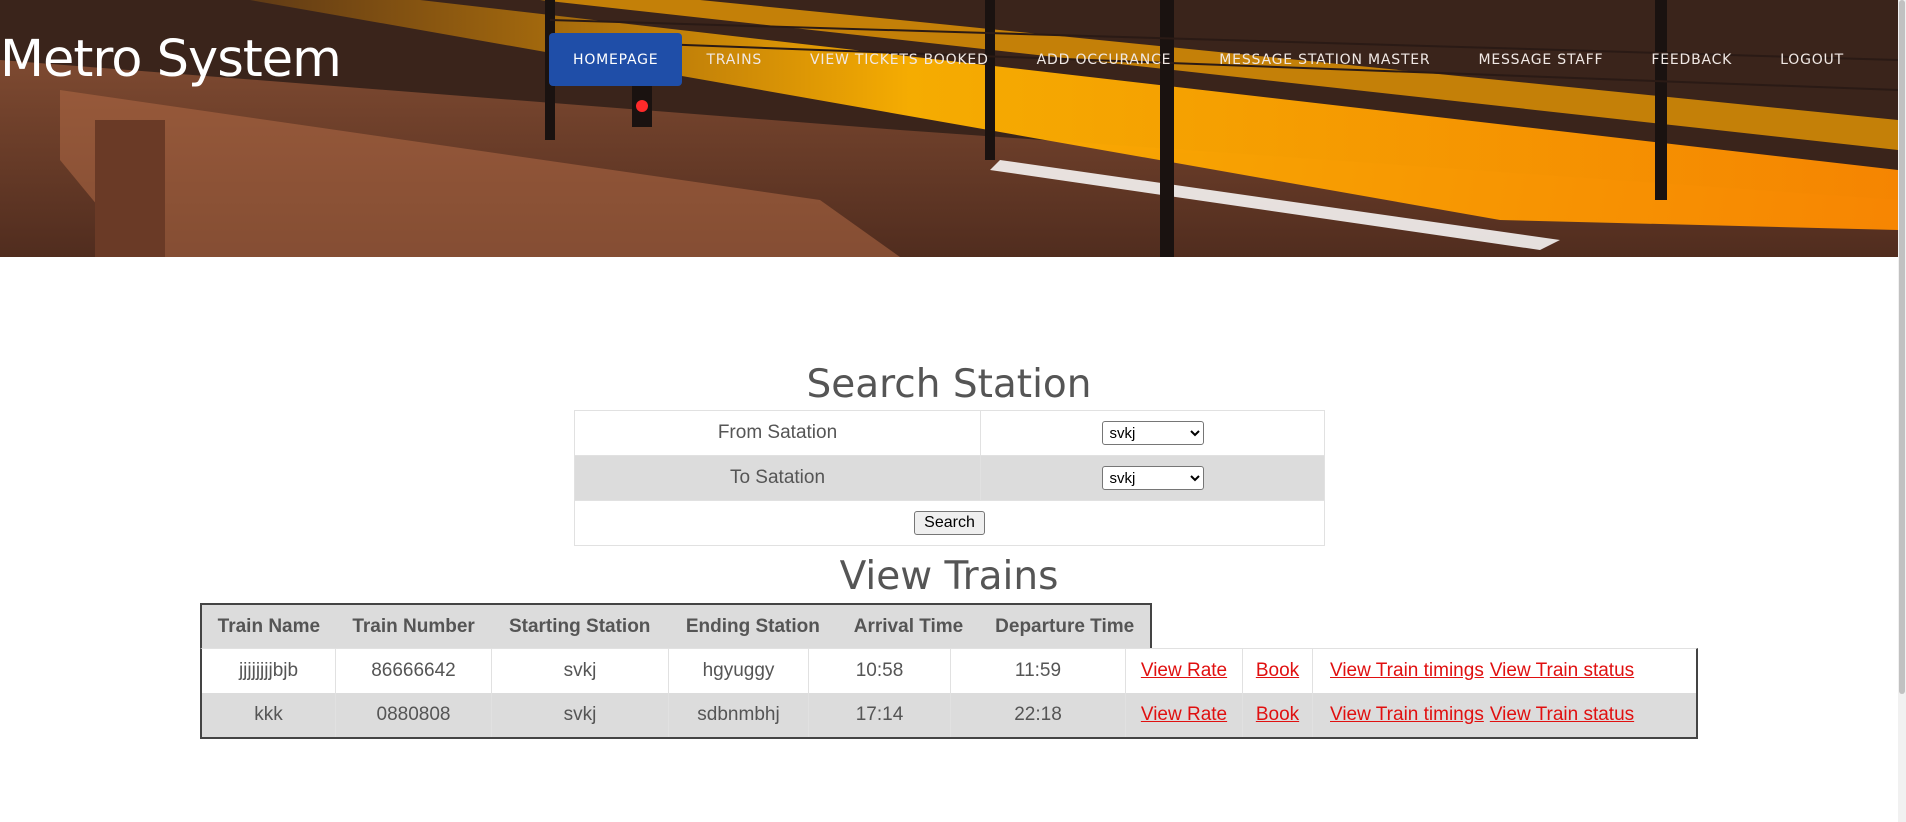  I want to click on view-trains-heading: View Trains, so click(949, 576).